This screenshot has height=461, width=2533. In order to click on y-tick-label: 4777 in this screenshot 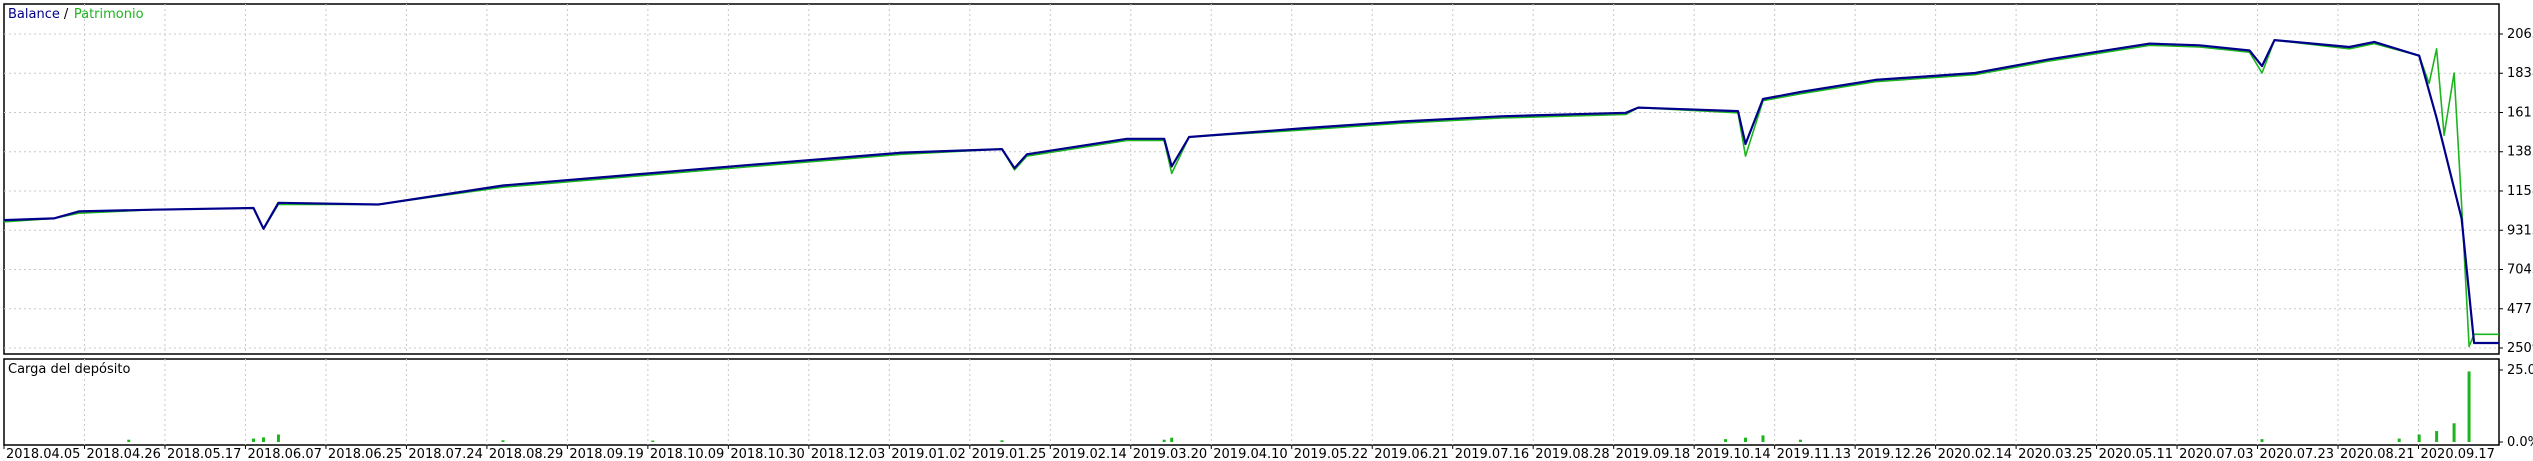, I will do `click(2520, 309)`.